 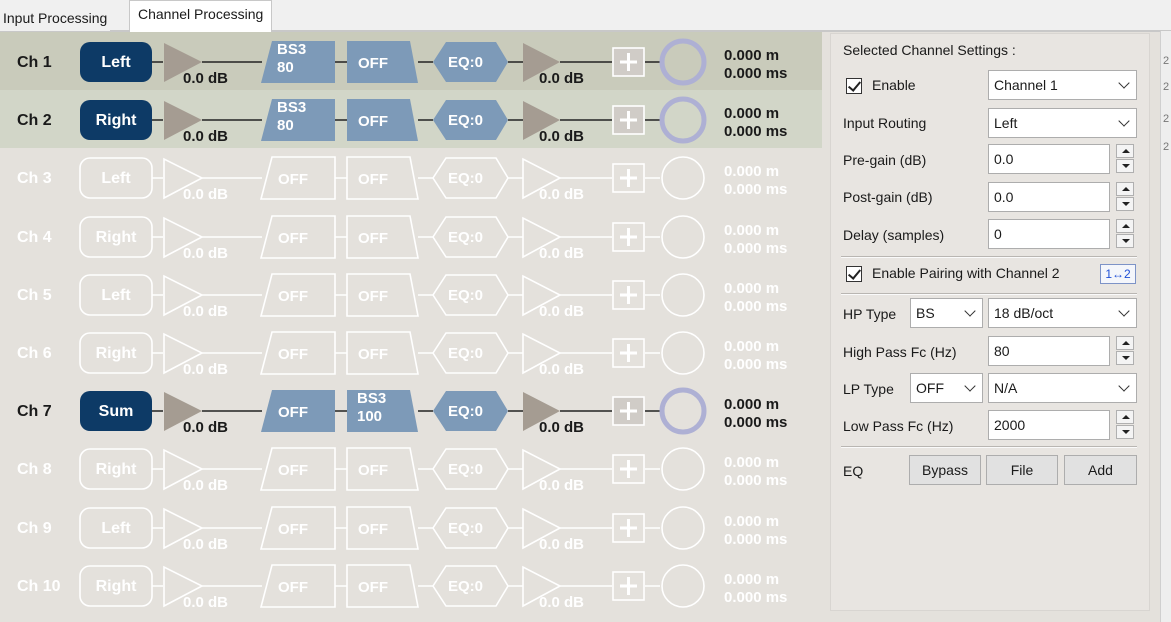 I want to click on hp-slope-value: 18 dB/oct, so click(x=1024, y=313).